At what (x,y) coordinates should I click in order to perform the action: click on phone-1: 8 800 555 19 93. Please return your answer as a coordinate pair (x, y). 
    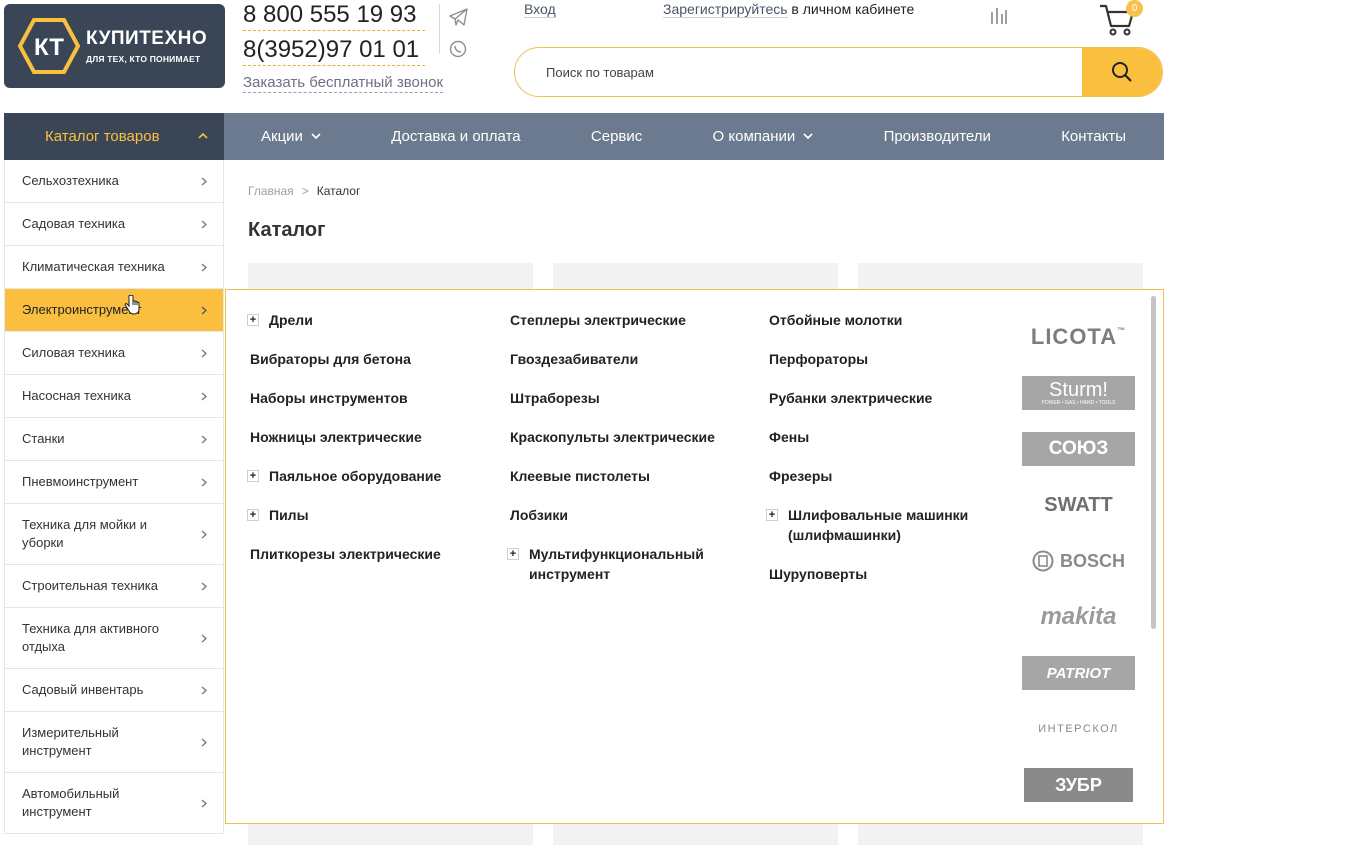
    Looking at the image, I should click on (334, 15).